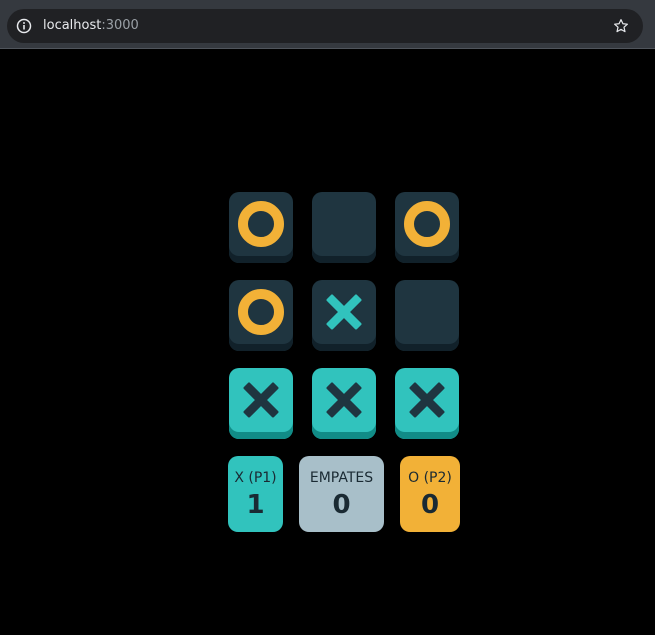 This screenshot has width=655, height=635. Describe the element at coordinates (255, 505) in the screenshot. I see `score-x-value: 1` at that location.